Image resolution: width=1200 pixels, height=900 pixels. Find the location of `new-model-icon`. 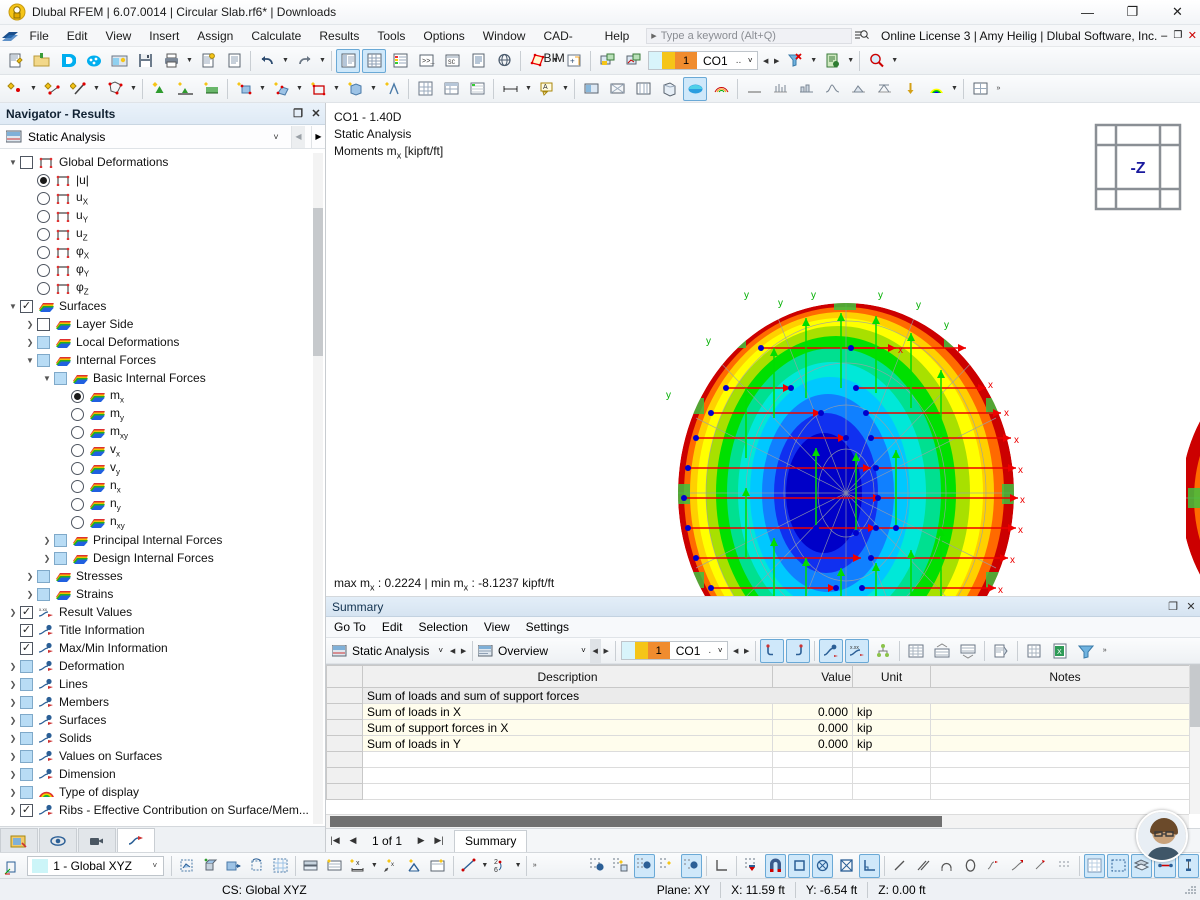

new-model-icon is located at coordinates (15, 61).